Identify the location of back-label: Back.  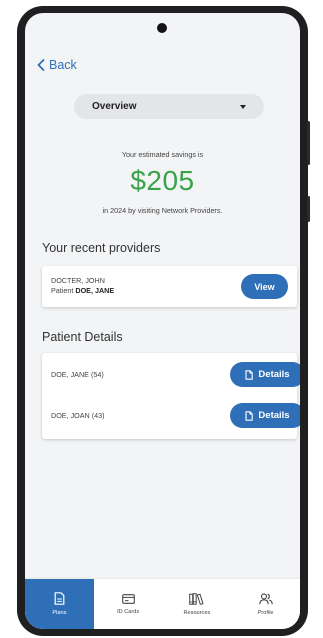
(63, 65).